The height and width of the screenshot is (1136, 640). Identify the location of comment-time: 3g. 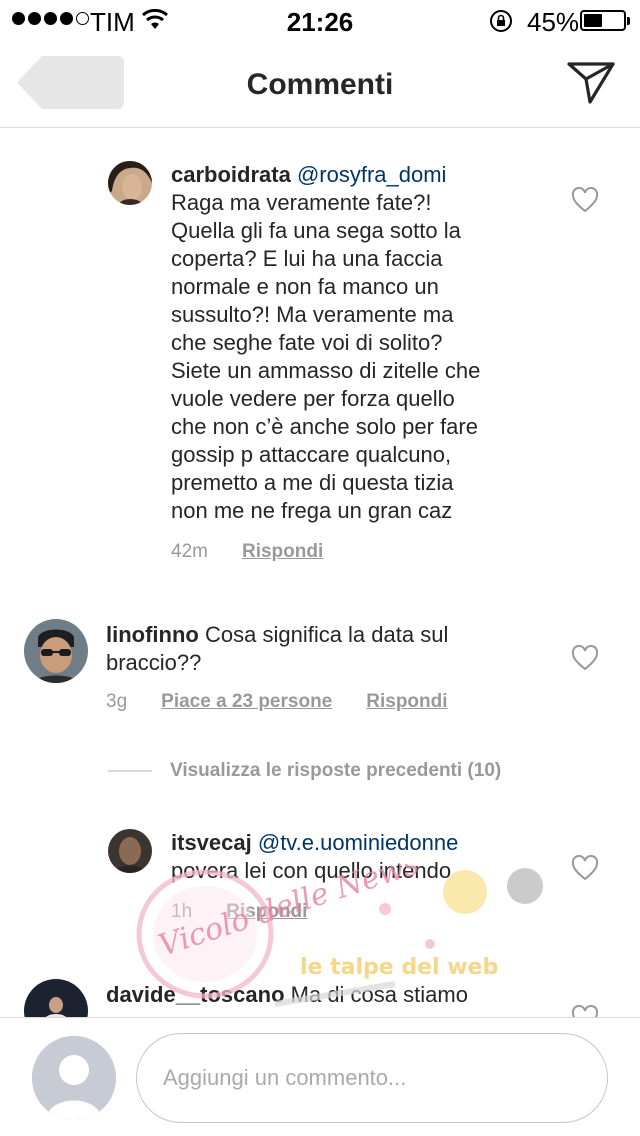
(117, 701).